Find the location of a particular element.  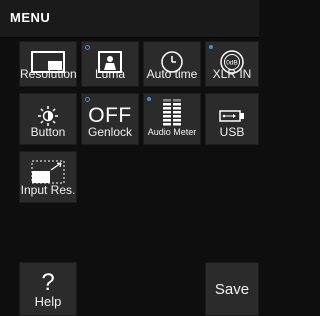

save-button: Save is located at coordinates (232, 289).